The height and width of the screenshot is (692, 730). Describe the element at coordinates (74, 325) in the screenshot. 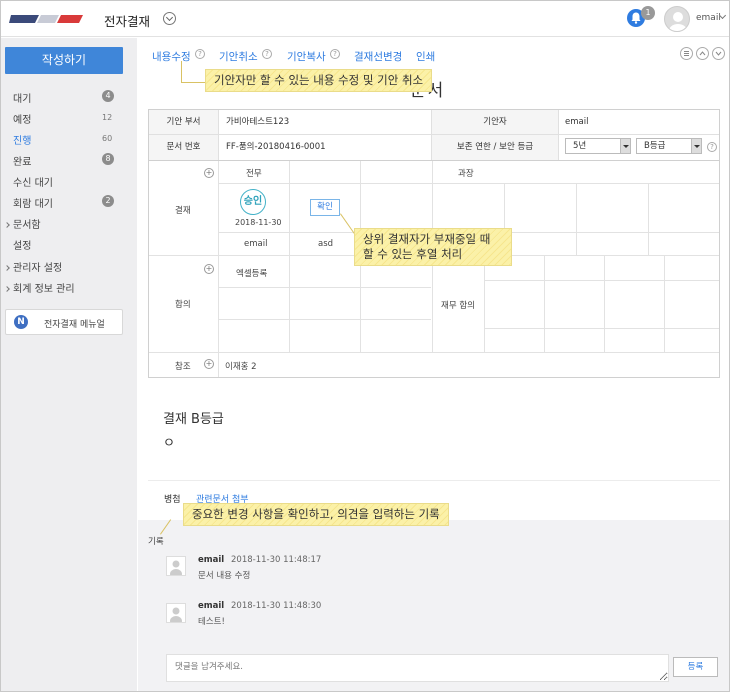

I see `manual-label: 전자결재 메뉴얼` at that location.